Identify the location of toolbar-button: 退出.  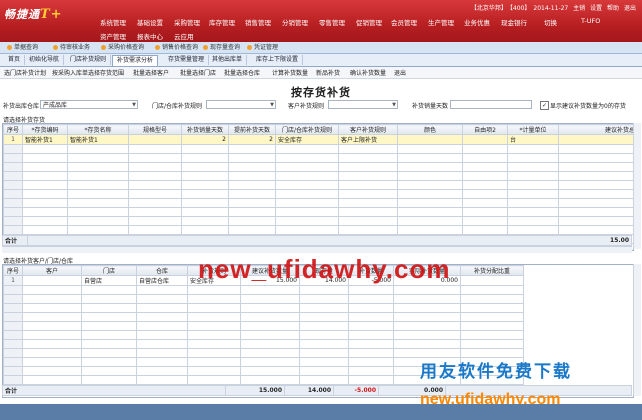
(400, 72).